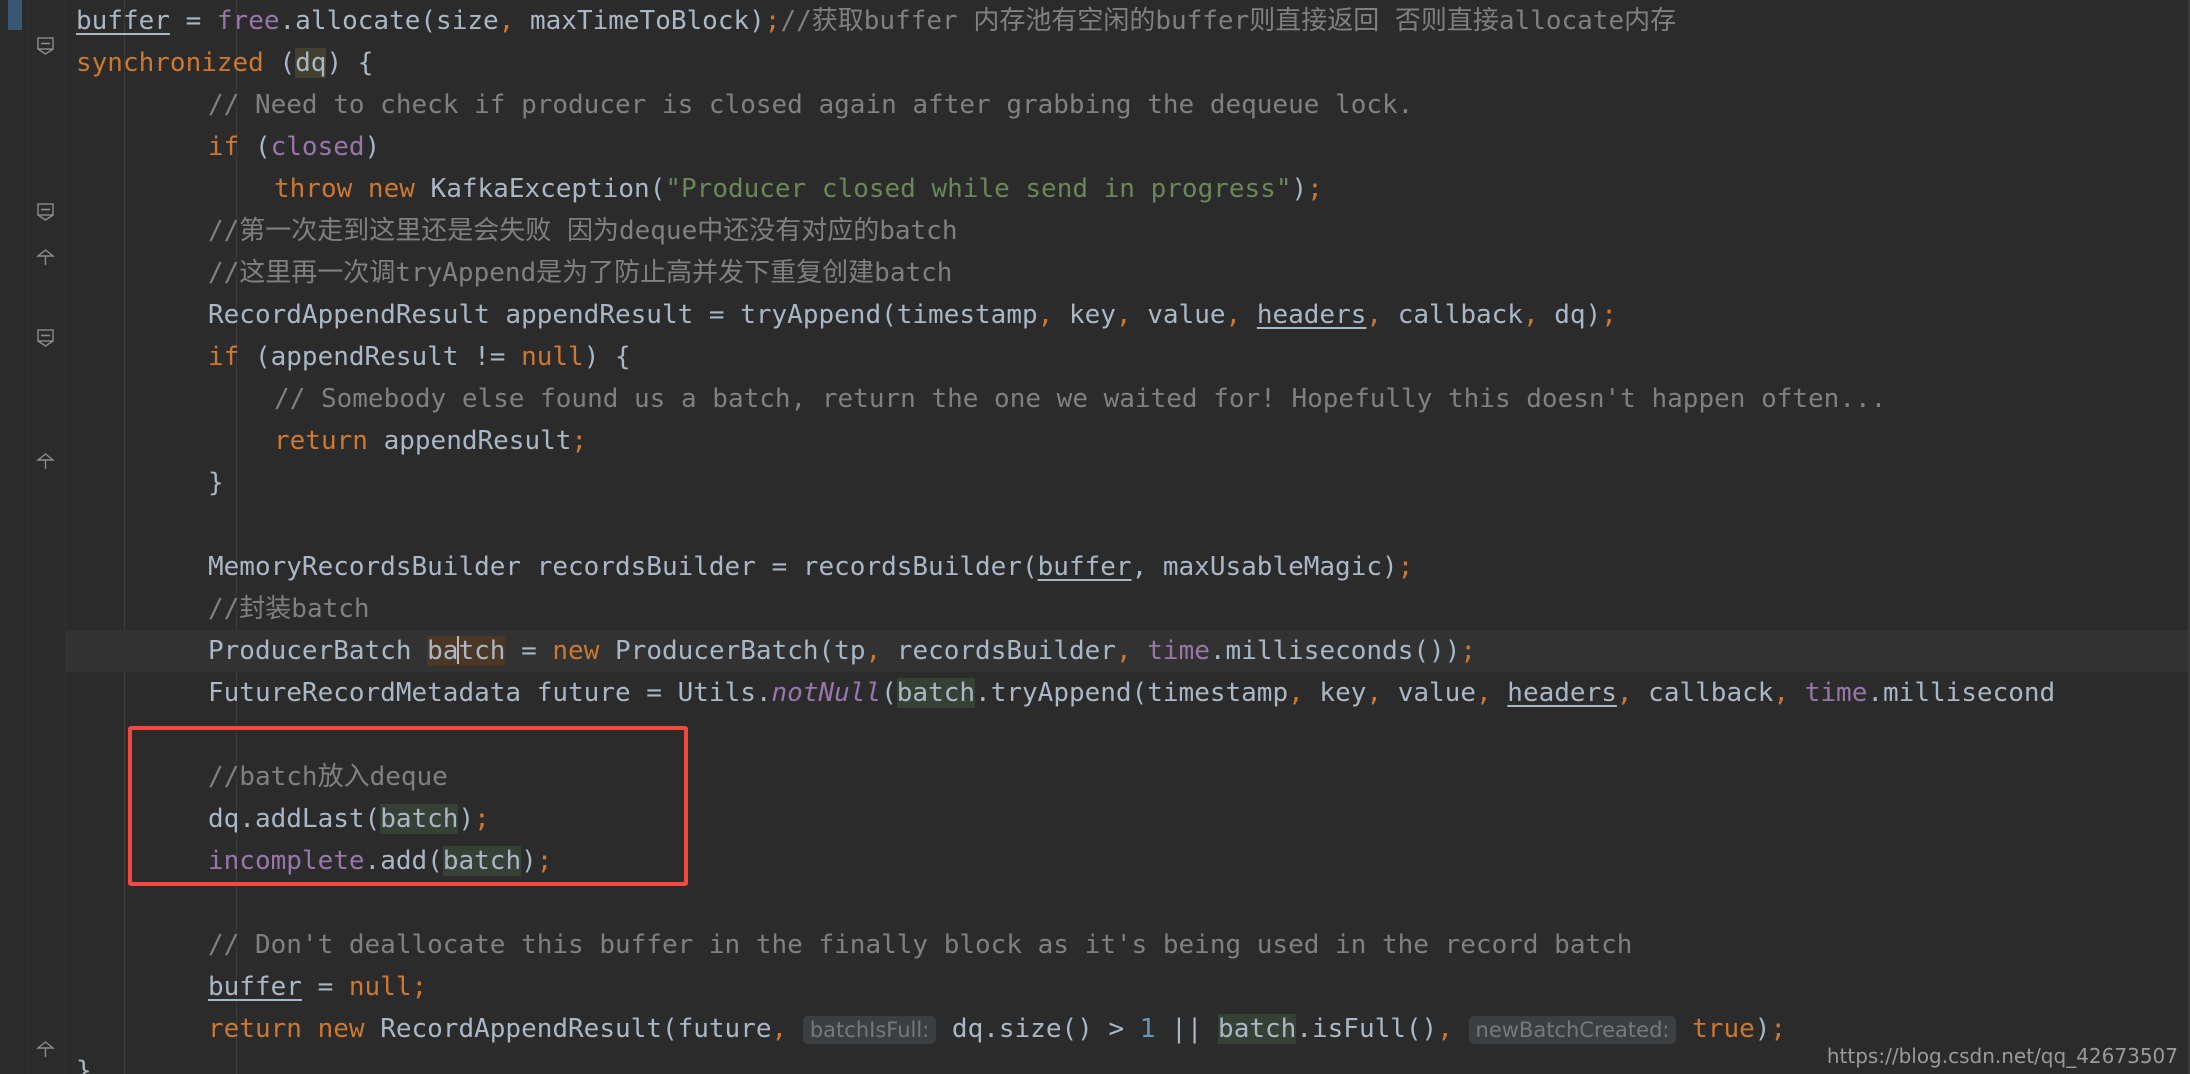 The image size is (2190, 1074). Describe the element at coordinates (287, 63) in the screenshot. I see `code-token: (` at that location.